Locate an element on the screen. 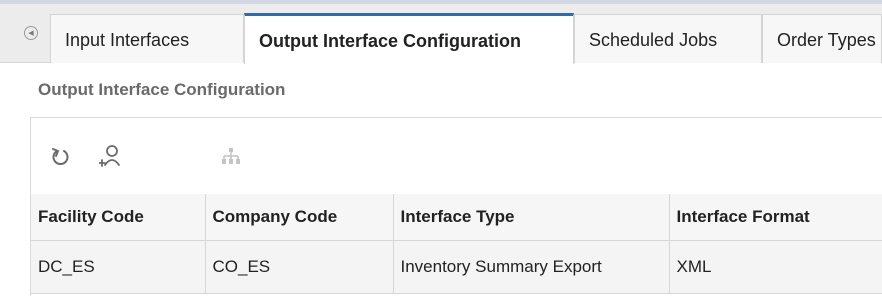  hierarchy-button is located at coordinates (231, 156).